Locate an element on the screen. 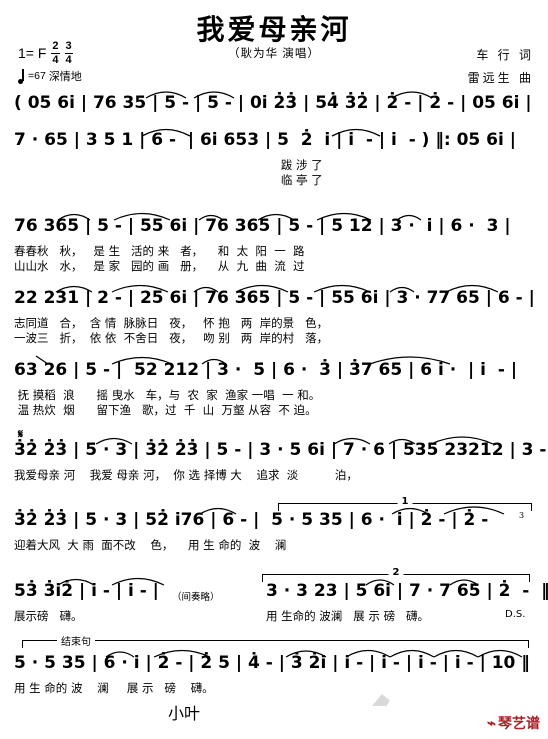 The height and width of the screenshot is (739, 548). composer-credit: 雷远生 曲 is located at coordinates (500, 77).